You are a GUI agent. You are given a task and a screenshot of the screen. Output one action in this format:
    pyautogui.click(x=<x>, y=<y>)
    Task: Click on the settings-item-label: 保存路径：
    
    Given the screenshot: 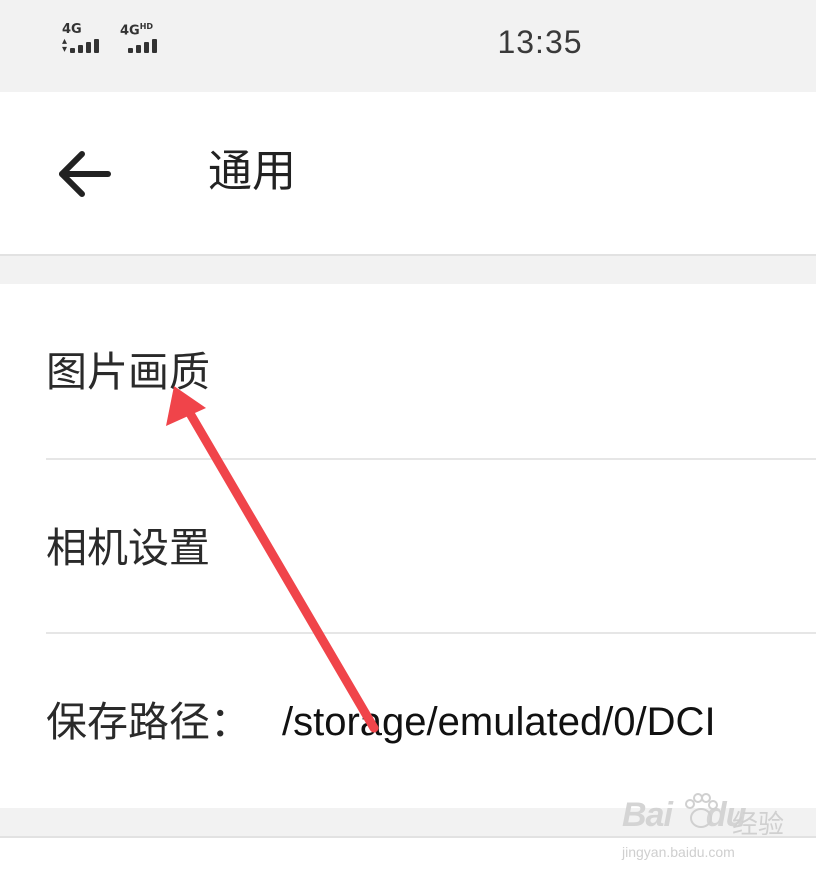 What is the action you would take?
    pyautogui.click(x=148, y=722)
    